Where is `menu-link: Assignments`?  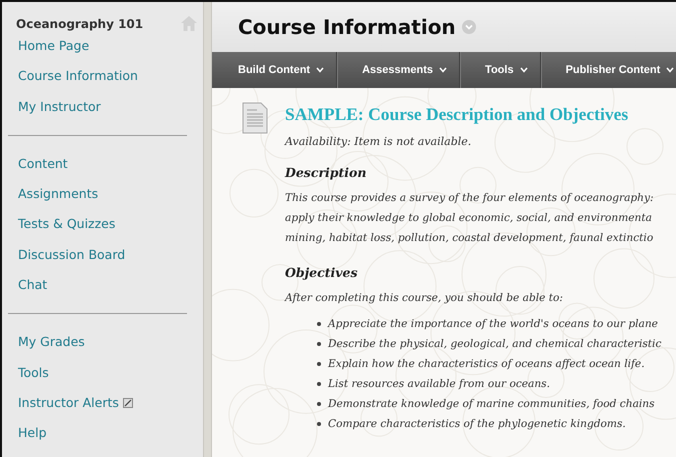
menu-link: Assignments is located at coordinates (110, 194).